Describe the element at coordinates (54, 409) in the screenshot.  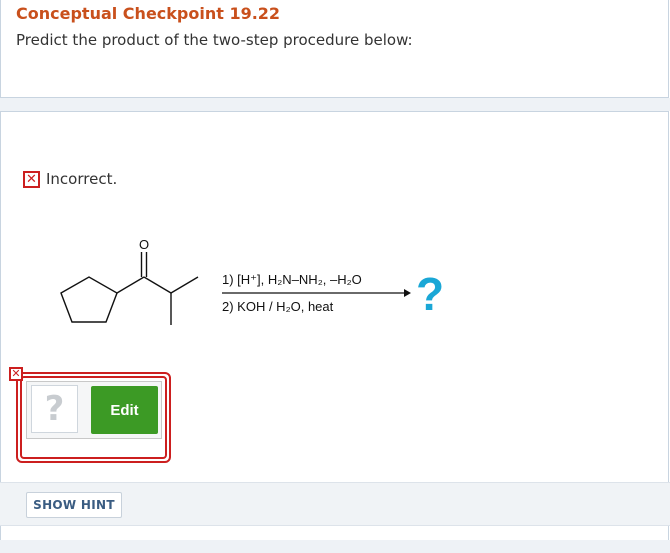
I see `answer-placeholder-icon: ?` at that location.